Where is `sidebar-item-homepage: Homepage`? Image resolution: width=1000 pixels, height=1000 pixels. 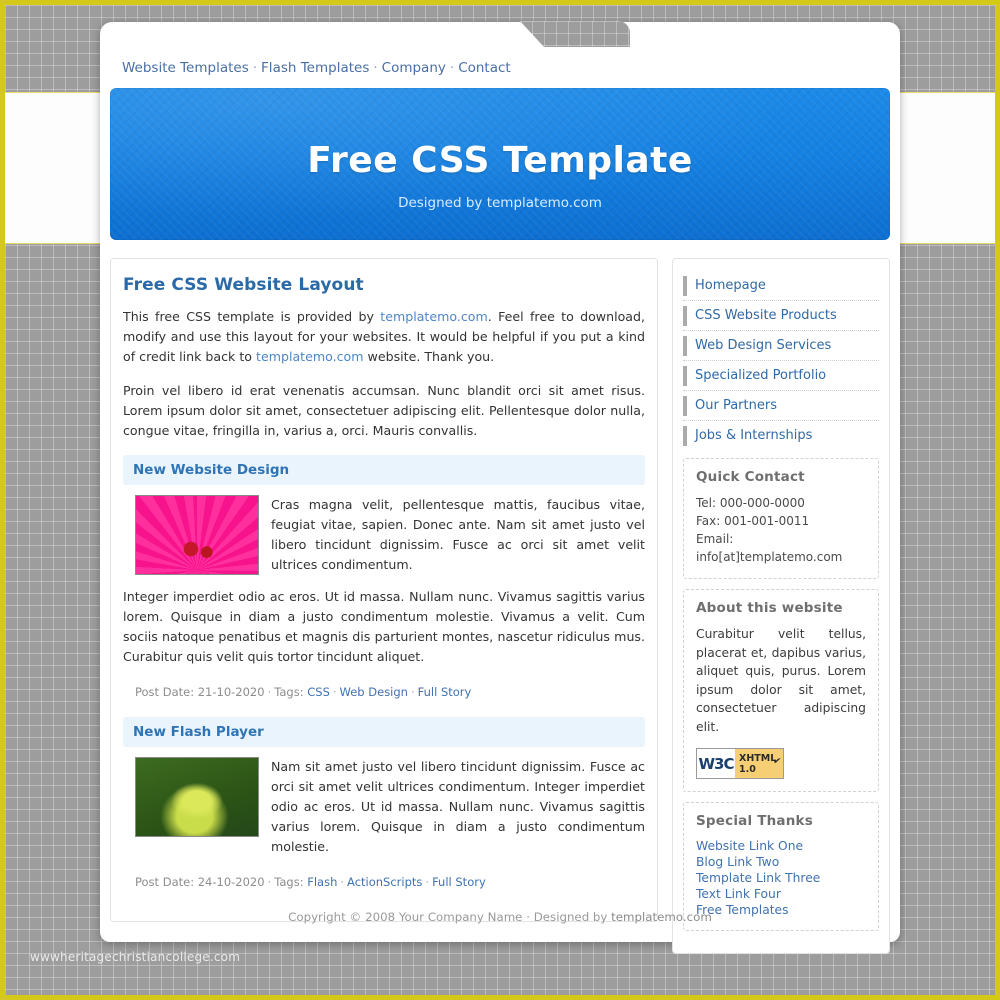
sidebar-item-homepage: Homepage is located at coordinates (781, 285).